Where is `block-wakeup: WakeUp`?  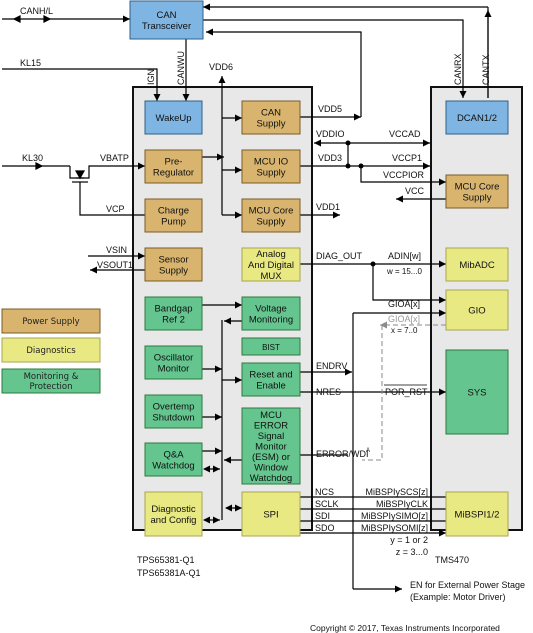 block-wakeup: WakeUp is located at coordinates (173, 117).